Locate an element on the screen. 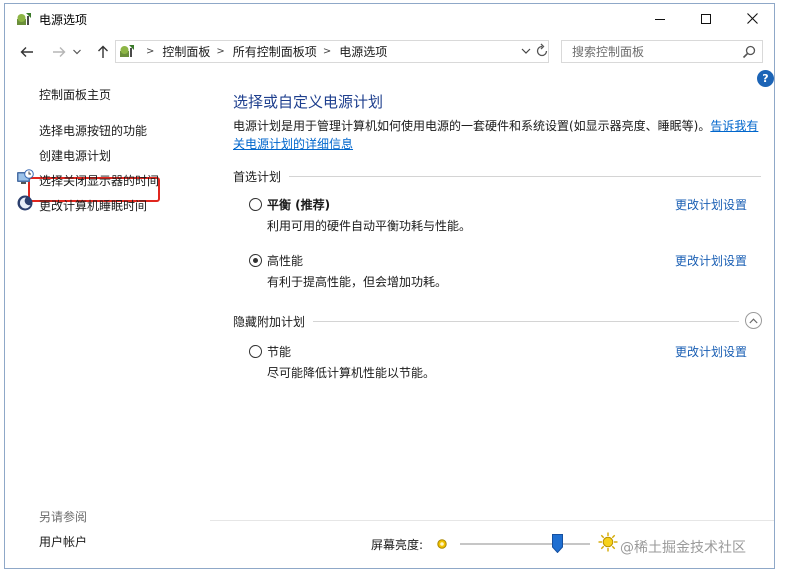 Image resolution: width=785 pixels, height=575 pixels. plan-name-power-saver: 节能 is located at coordinates (279, 351).